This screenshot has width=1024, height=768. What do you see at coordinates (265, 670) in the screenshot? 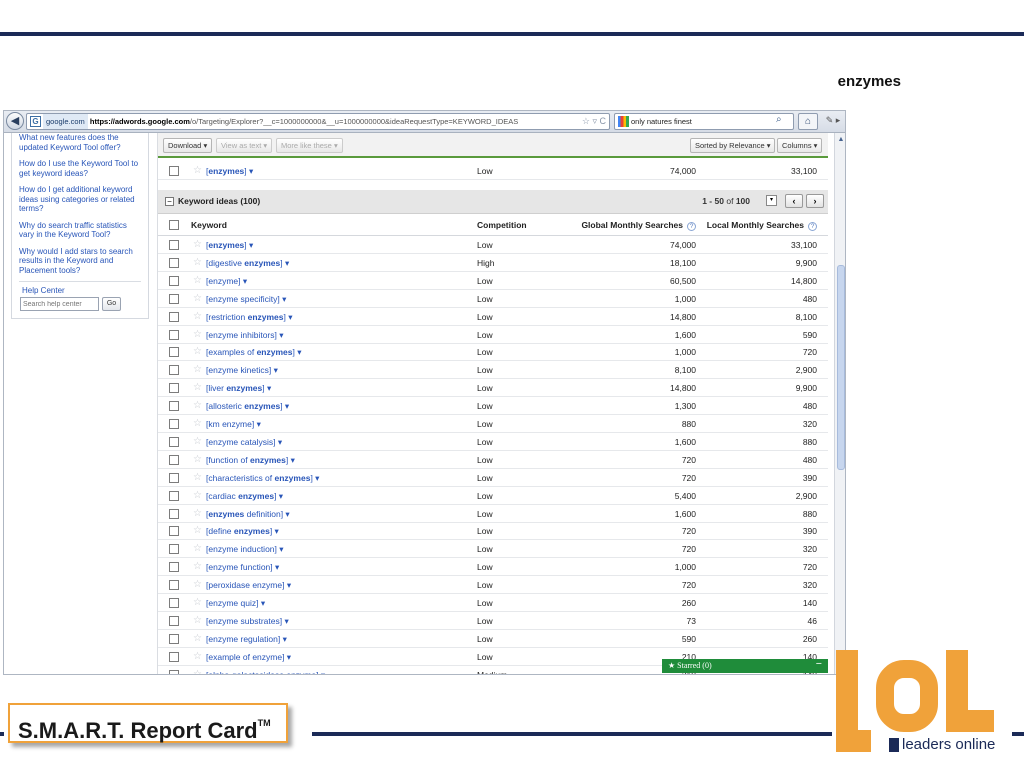
I see `keyword-link: [alpha-galactosidase enzyme] ▾` at bounding box center [265, 670].